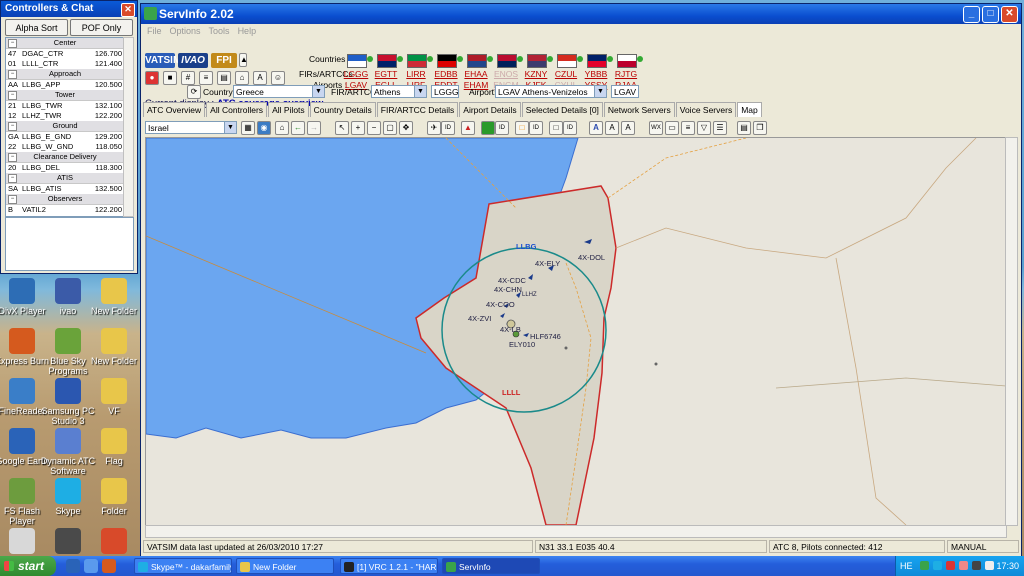 The image size is (1024, 576). What do you see at coordinates (656, 128) in the screenshot?
I see `wx-icon: WX` at bounding box center [656, 128].